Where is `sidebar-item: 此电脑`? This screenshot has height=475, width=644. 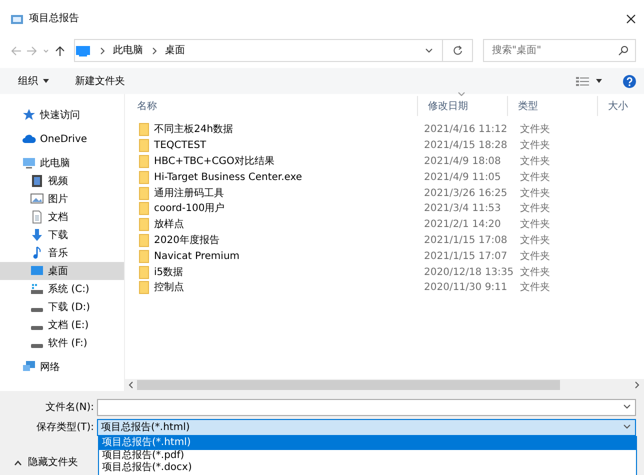
sidebar-item: 此电脑 is located at coordinates (62, 163).